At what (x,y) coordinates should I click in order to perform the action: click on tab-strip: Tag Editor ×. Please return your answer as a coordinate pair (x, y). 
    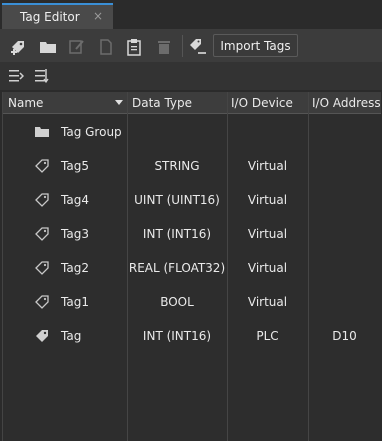
    Looking at the image, I should click on (191, 14).